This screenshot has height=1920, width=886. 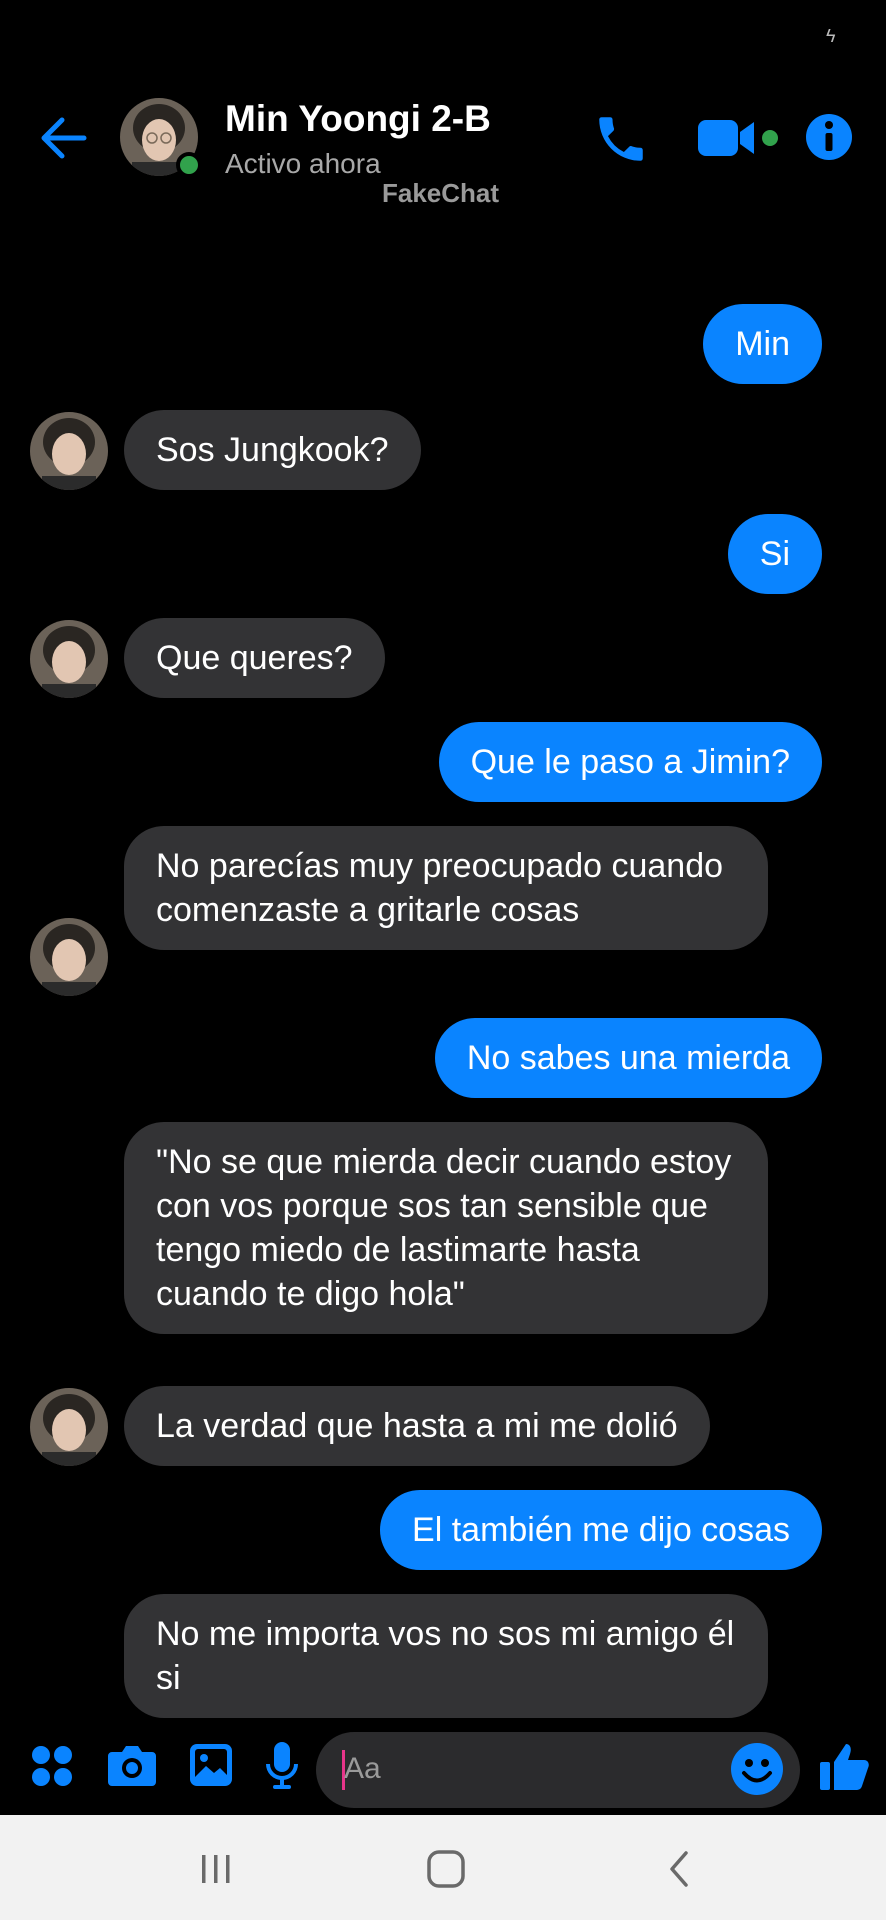 I want to click on message-bubble-sent: No sabes una mierda, so click(x=628, y=1058).